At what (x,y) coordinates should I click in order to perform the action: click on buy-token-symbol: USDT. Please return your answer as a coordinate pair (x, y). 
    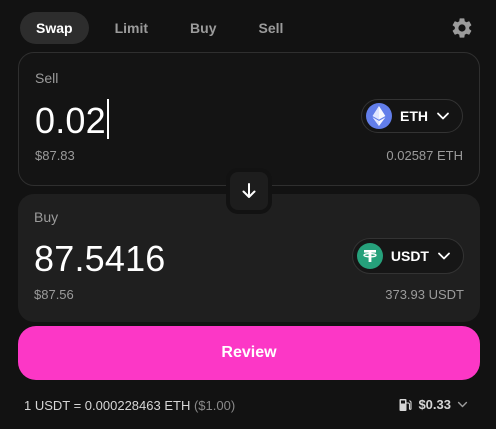
    Looking at the image, I should click on (409, 256).